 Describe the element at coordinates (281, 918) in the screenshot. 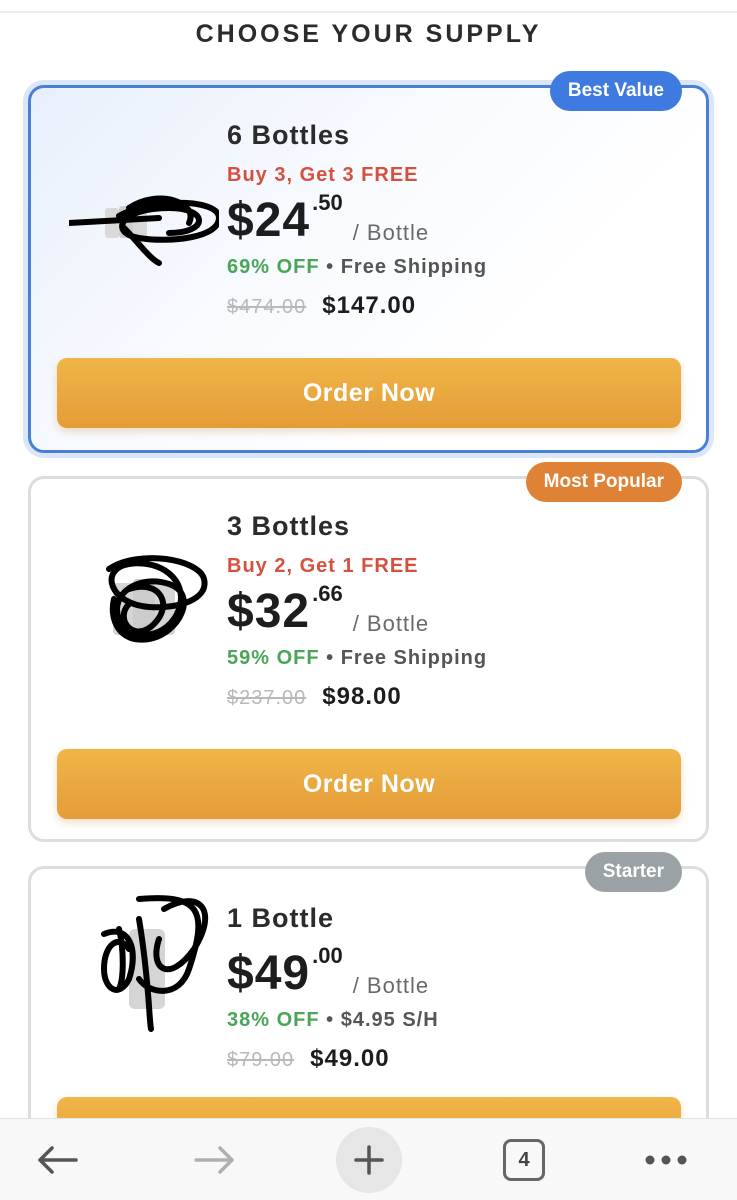

I see `quantity-label: 1 Bottle` at that location.